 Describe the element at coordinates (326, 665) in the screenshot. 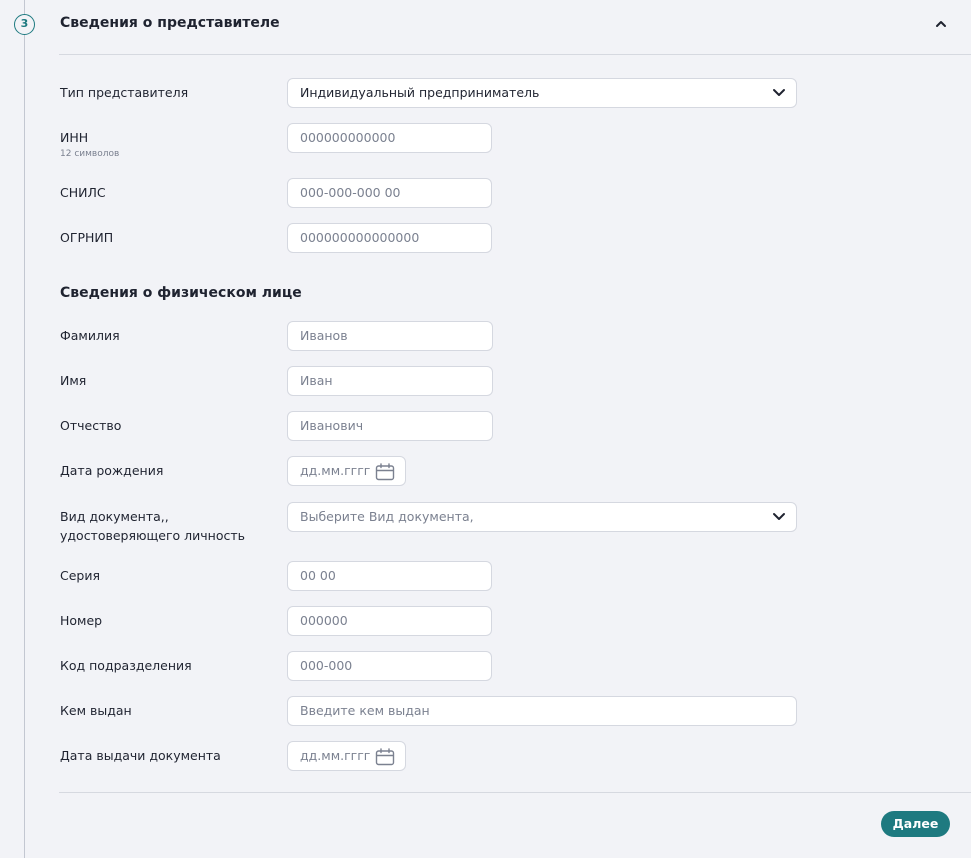

I see `division-code-placeholder: 000-000` at that location.